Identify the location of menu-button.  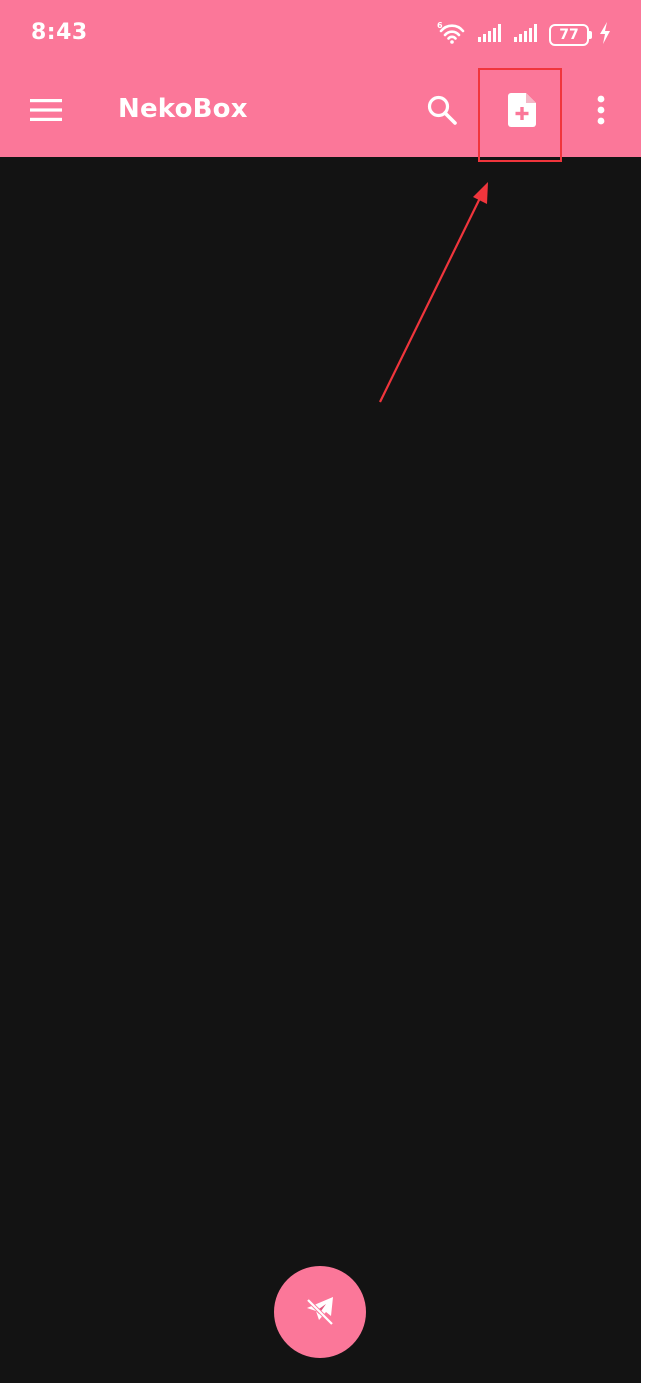
(46, 112).